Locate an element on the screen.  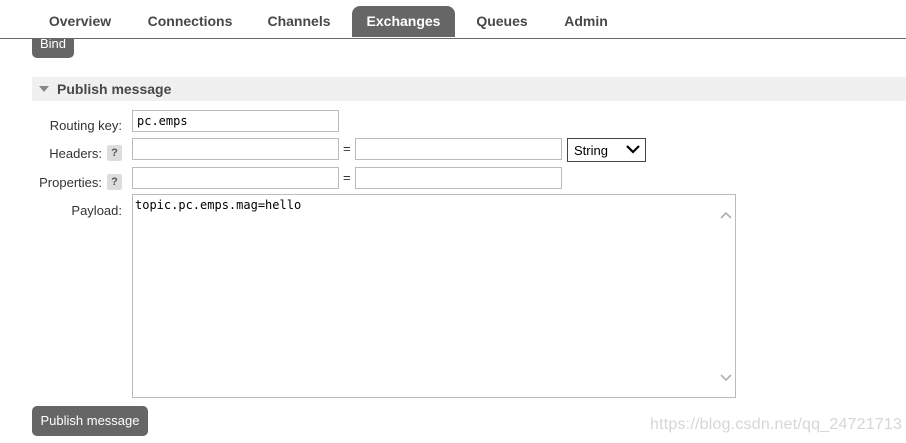
bind-button: Bind is located at coordinates (53, 48).